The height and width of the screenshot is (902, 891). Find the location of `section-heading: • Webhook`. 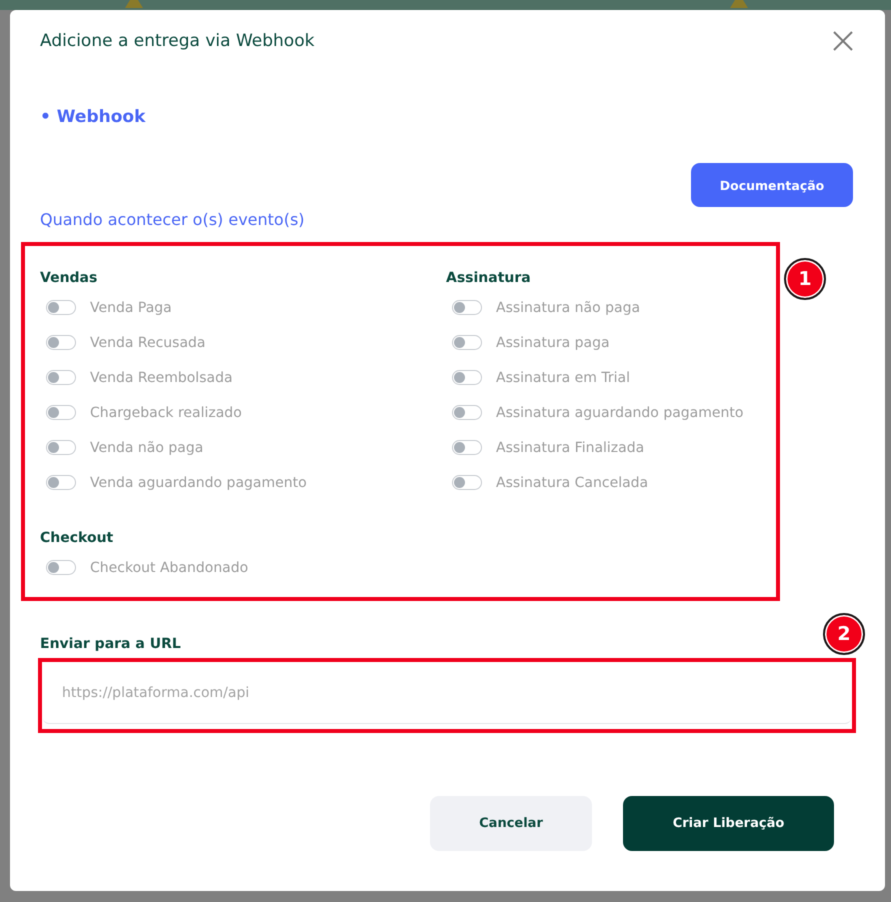

section-heading: • Webhook is located at coordinates (93, 117).